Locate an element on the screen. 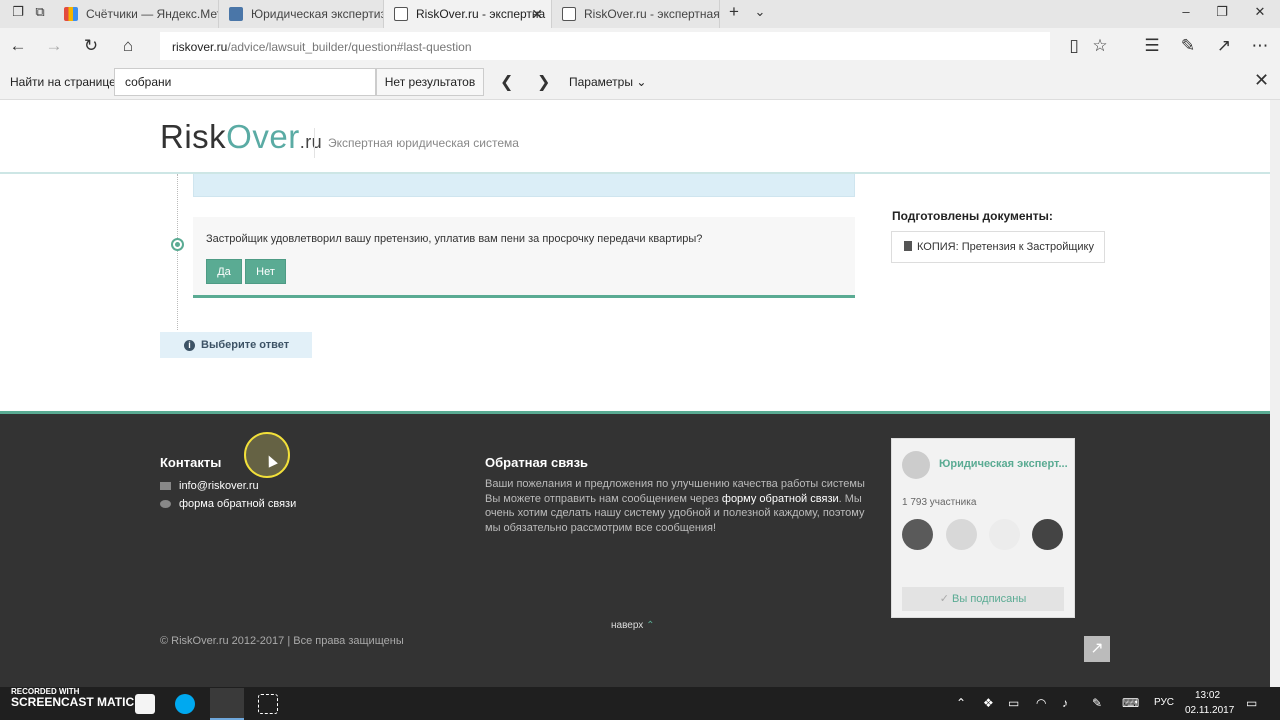 The width and height of the screenshot is (1280, 720). find-options-dropdown: Параметры ⌄ is located at coordinates (607, 82).